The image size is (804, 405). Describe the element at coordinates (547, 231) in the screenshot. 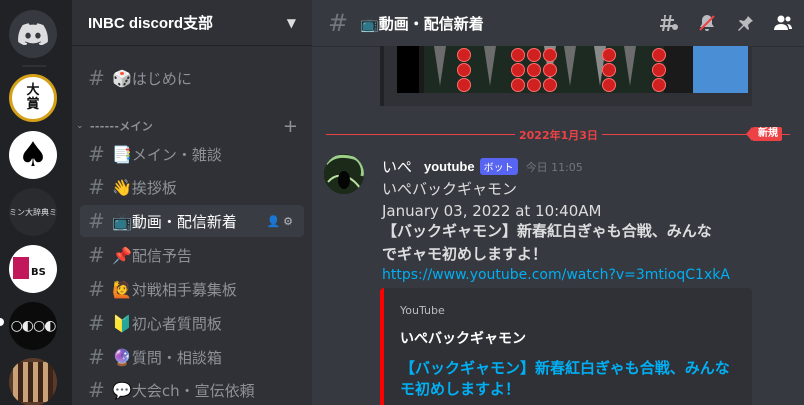

I see `message-line: 【バックギャモン】新春紅白ぎゃも合戦、みんな` at that location.